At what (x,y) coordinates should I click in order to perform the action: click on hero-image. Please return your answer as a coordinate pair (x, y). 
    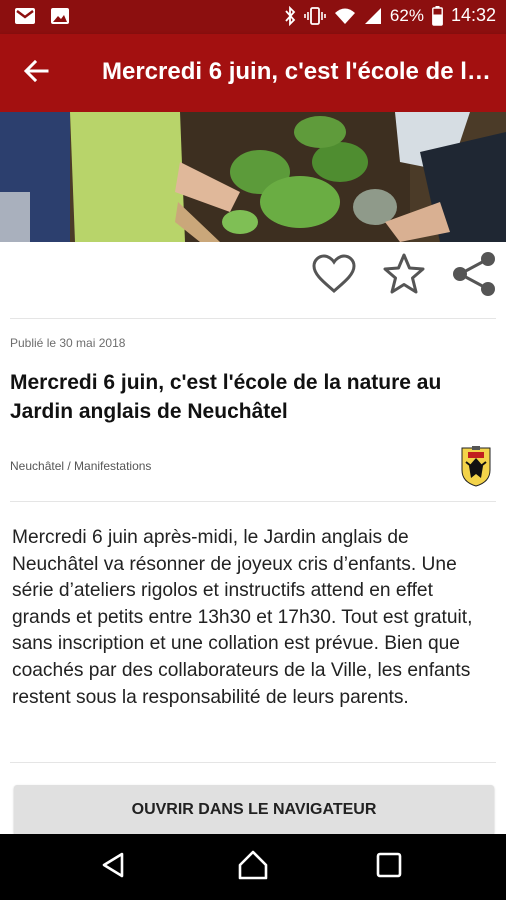
    Looking at the image, I should click on (253, 177).